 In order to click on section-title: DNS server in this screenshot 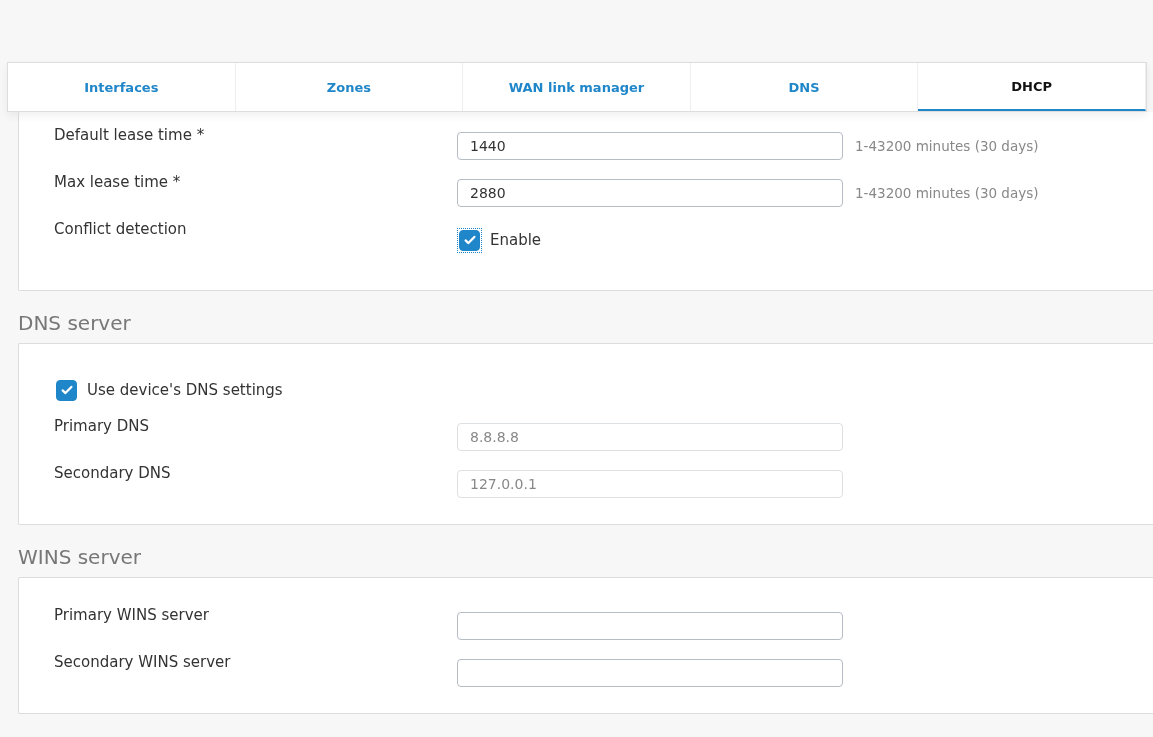, I will do `click(75, 323)`.